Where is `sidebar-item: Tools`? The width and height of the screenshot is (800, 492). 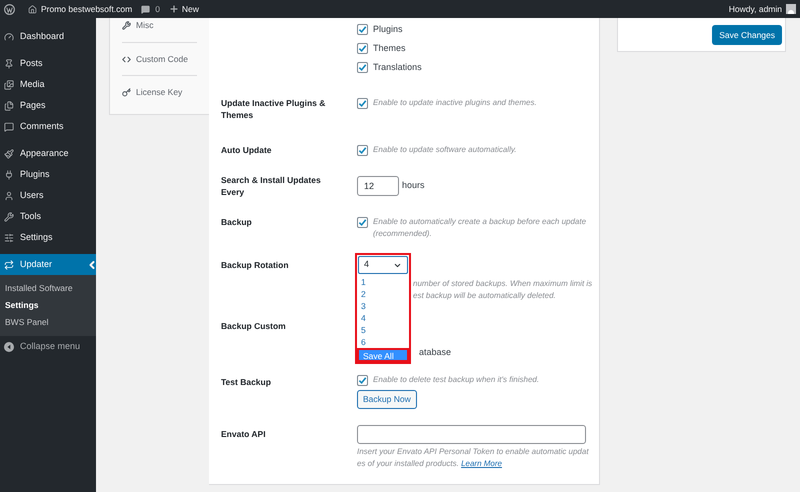 sidebar-item: Tools is located at coordinates (48, 216).